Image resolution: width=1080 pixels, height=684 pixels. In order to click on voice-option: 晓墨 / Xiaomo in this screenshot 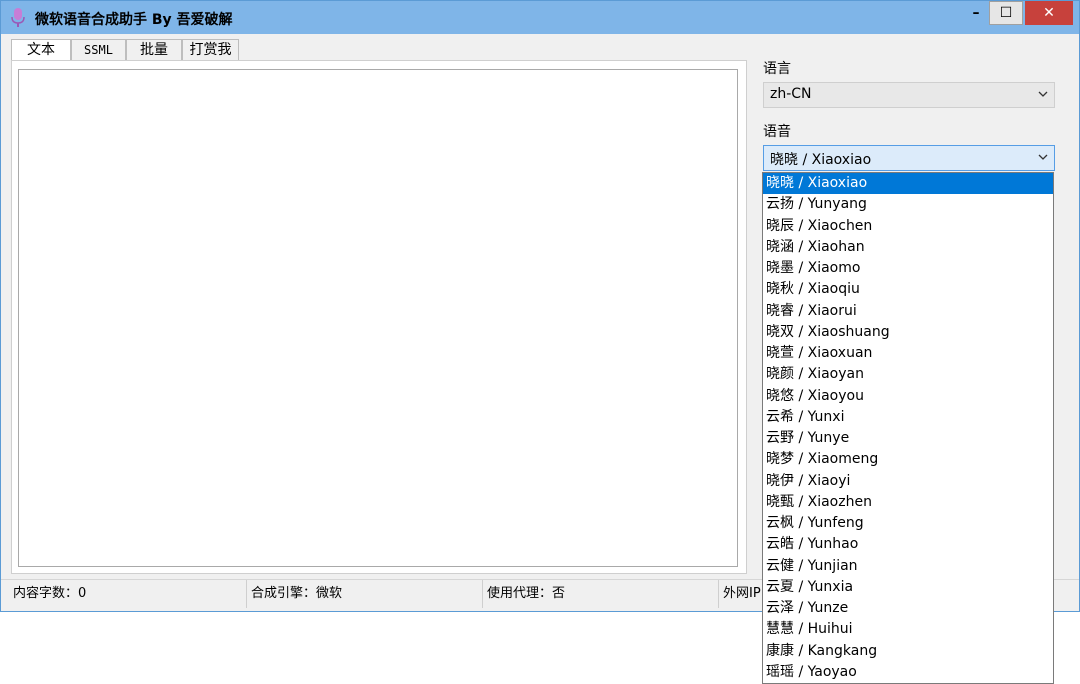, I will do `click(908, 268)`.